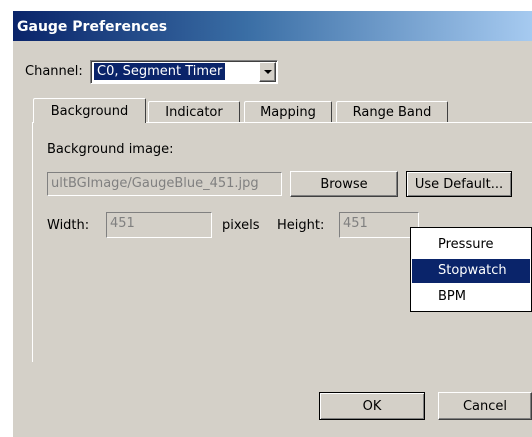 The width and height of the screenshot is (532, 437). I want to click on channel-label: Channel:, so click(54, 71).